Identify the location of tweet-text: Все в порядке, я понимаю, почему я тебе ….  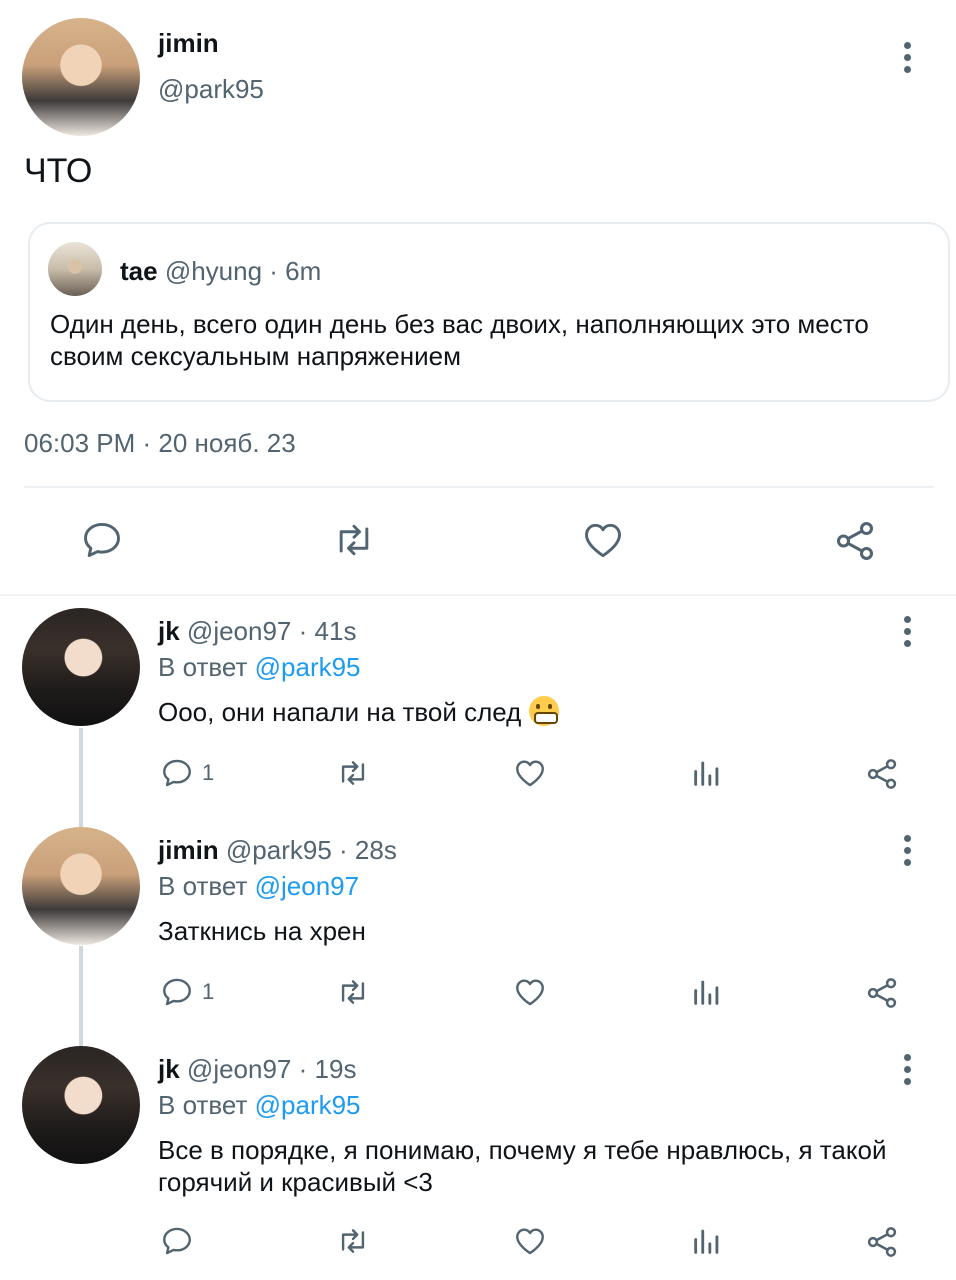
(522, 1166).